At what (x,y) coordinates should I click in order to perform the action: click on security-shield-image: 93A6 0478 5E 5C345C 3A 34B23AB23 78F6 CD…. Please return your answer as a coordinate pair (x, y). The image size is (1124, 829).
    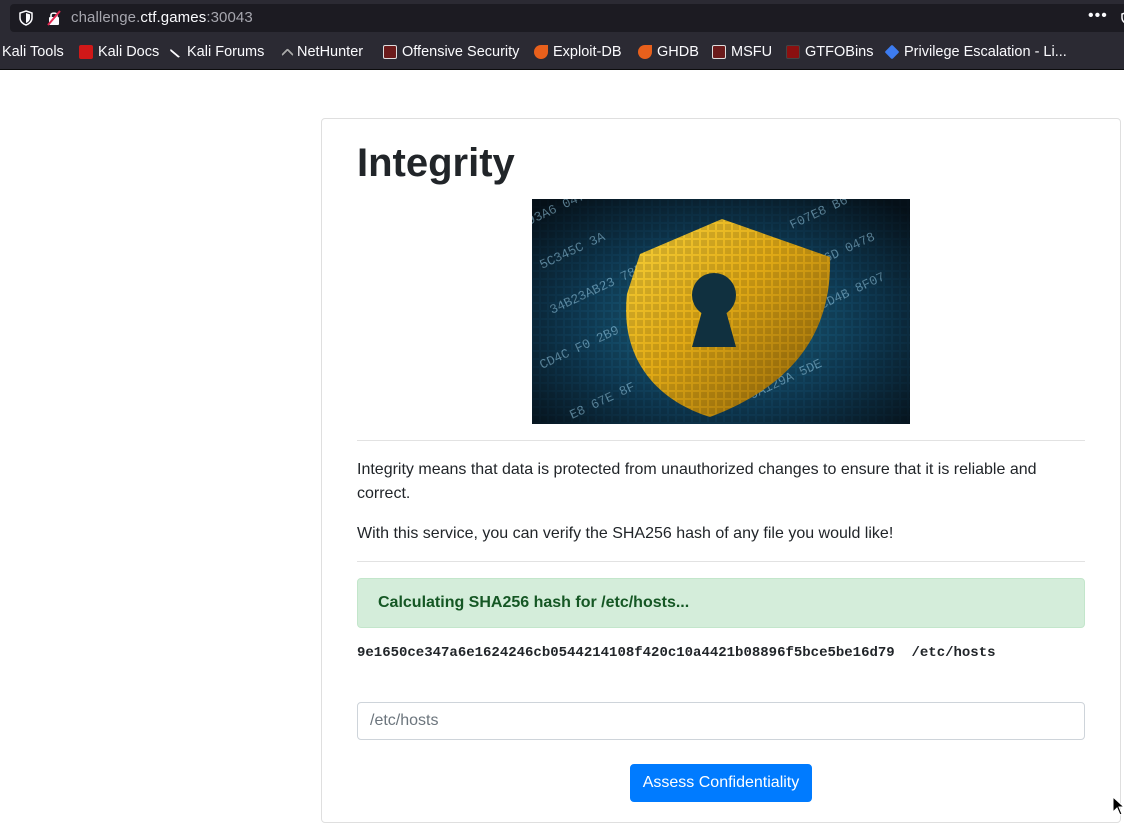
    Looking at the image, I should click on (721, 311).